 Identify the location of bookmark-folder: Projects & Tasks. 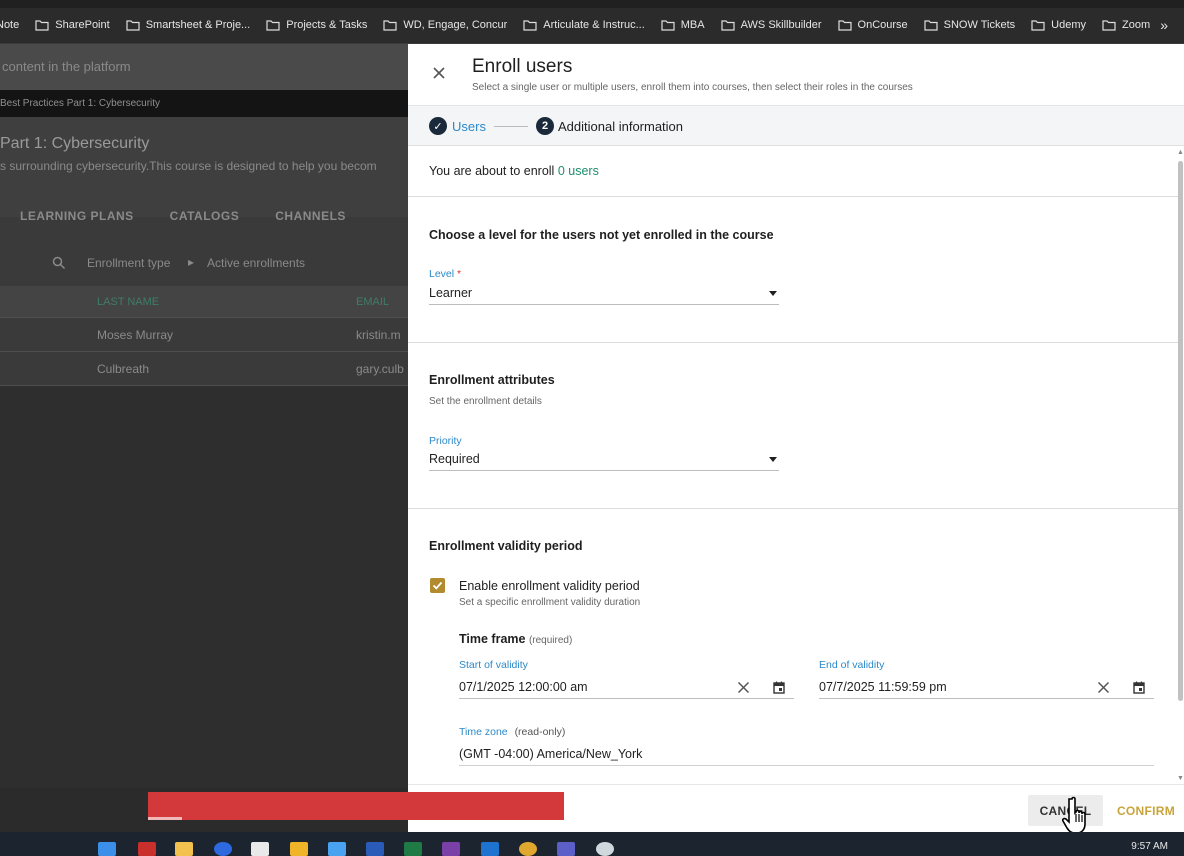
(316, 25).